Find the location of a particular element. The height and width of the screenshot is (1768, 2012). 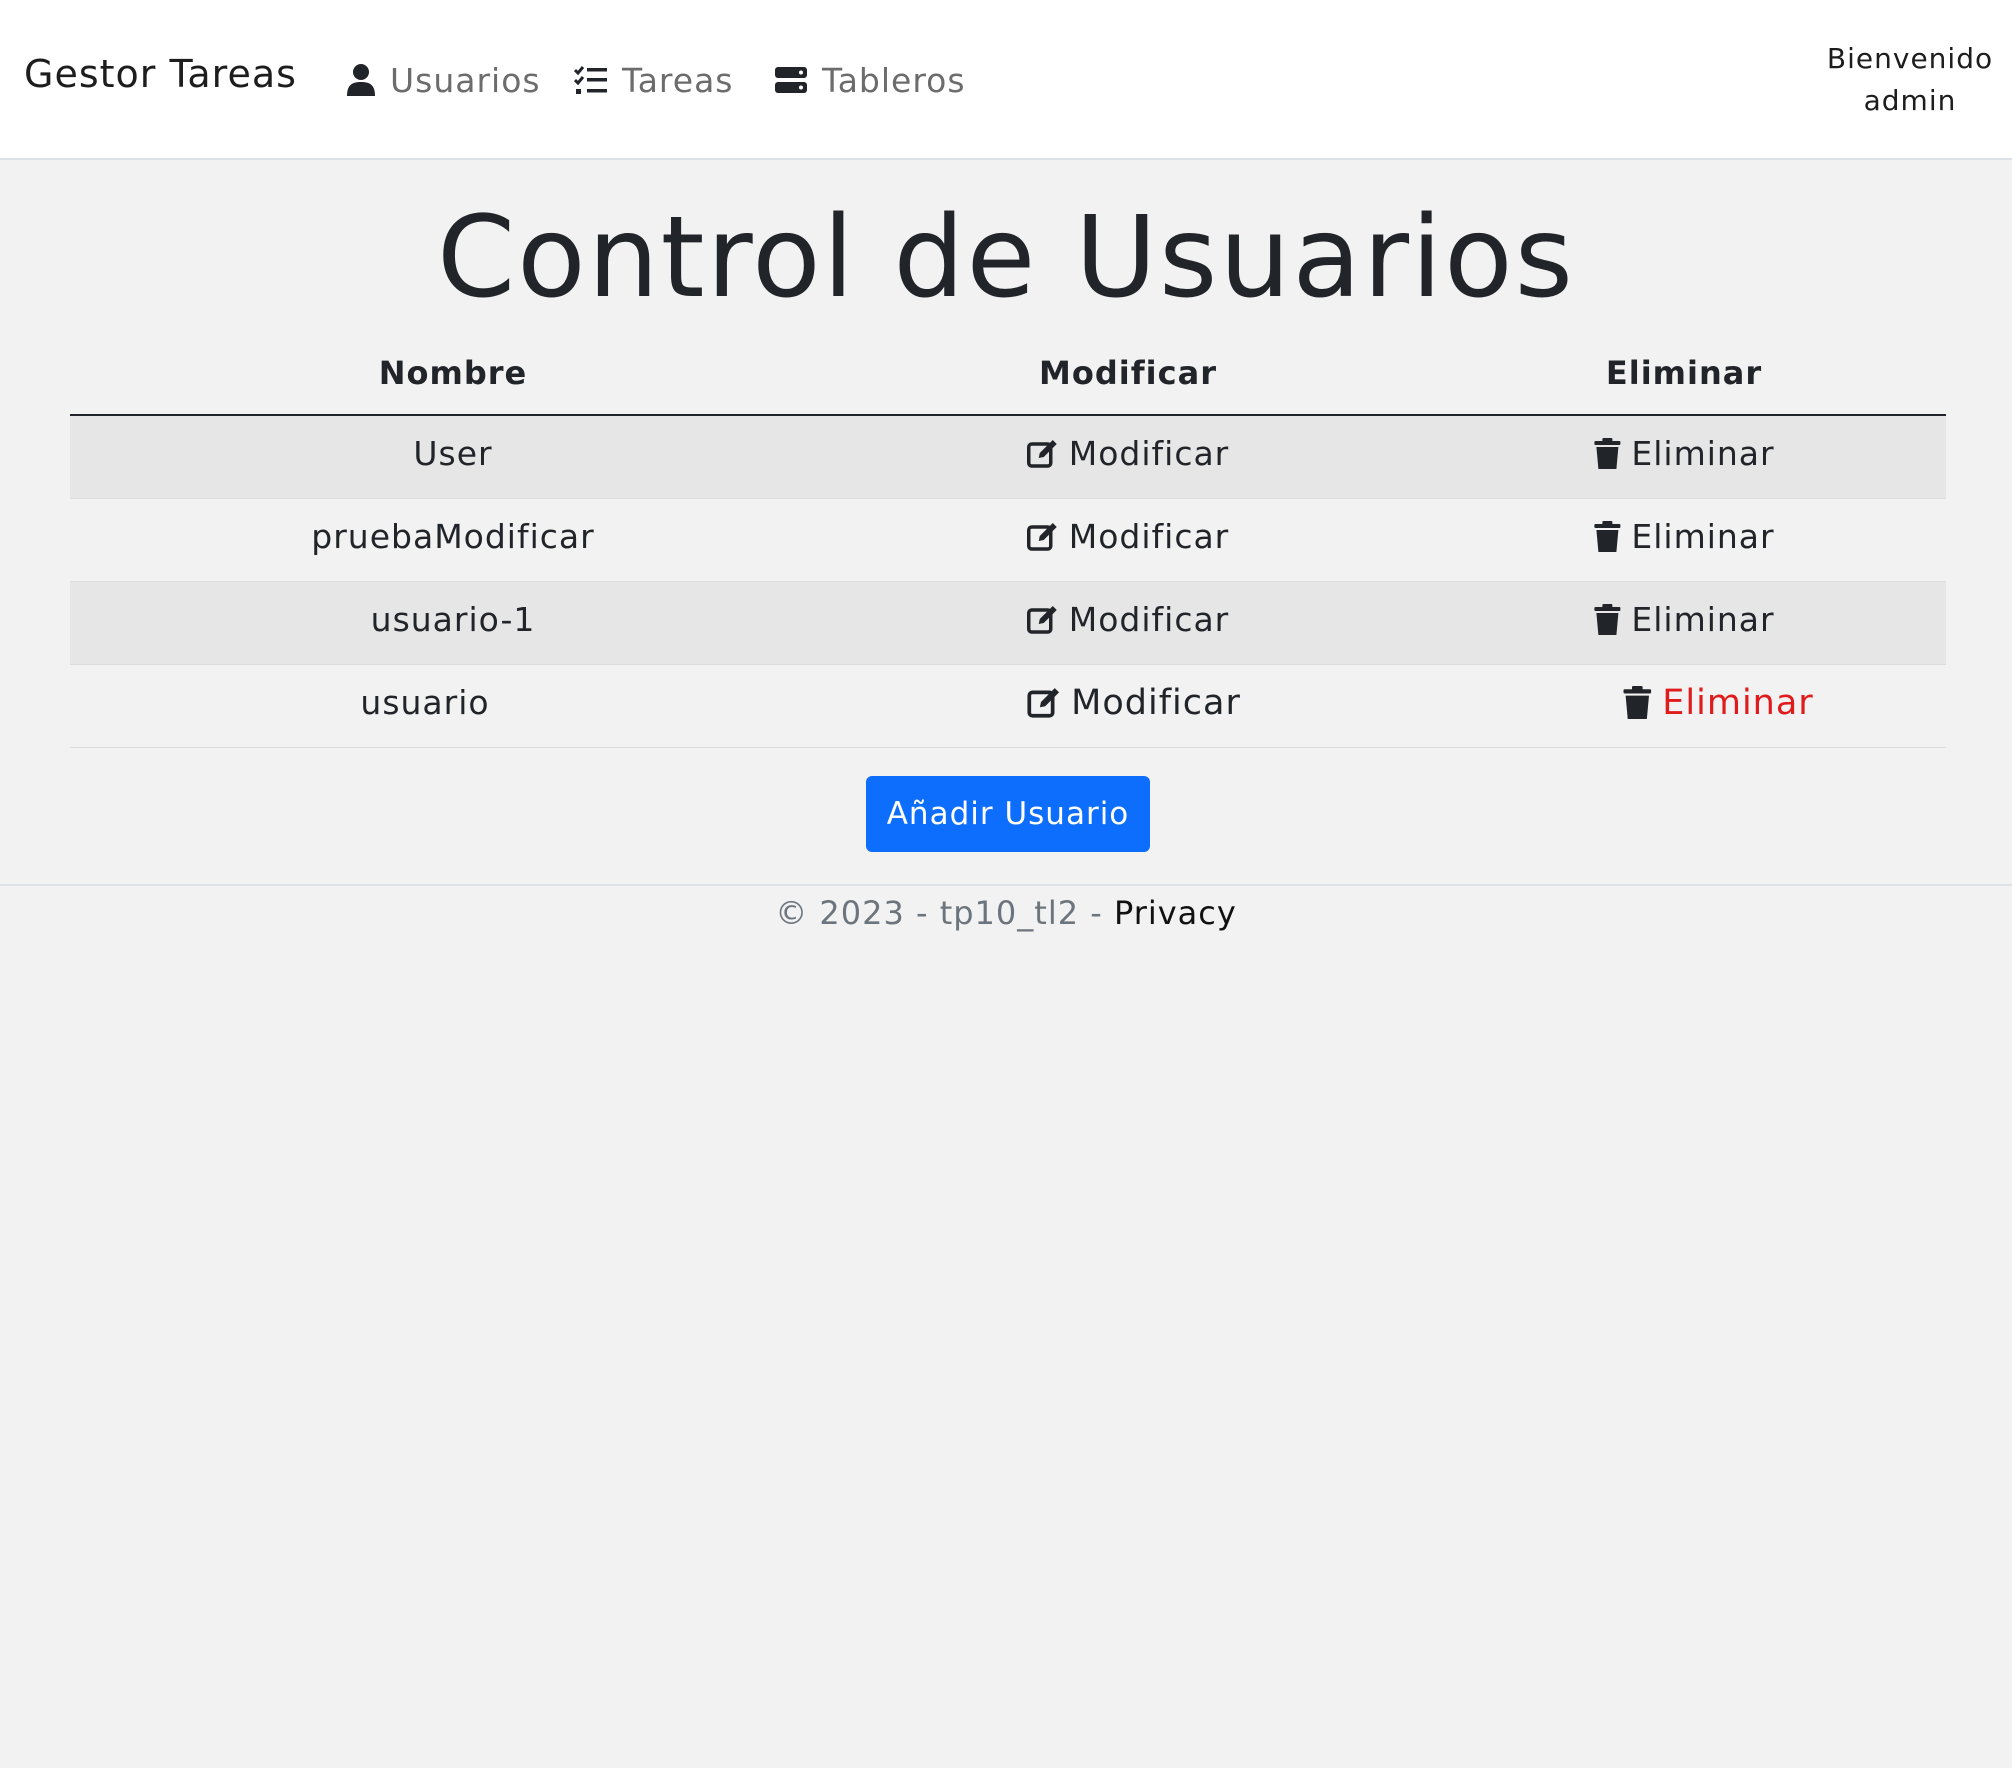

user-icon is located at coordinates (361, 80).